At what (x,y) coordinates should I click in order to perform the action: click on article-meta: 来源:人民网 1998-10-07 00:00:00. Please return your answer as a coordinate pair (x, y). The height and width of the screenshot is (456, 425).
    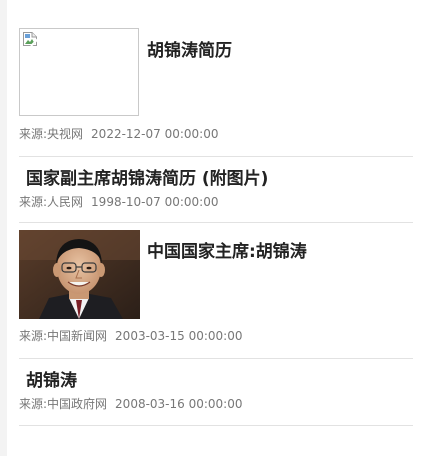
    Looking at the image, I should click on (119, 201).